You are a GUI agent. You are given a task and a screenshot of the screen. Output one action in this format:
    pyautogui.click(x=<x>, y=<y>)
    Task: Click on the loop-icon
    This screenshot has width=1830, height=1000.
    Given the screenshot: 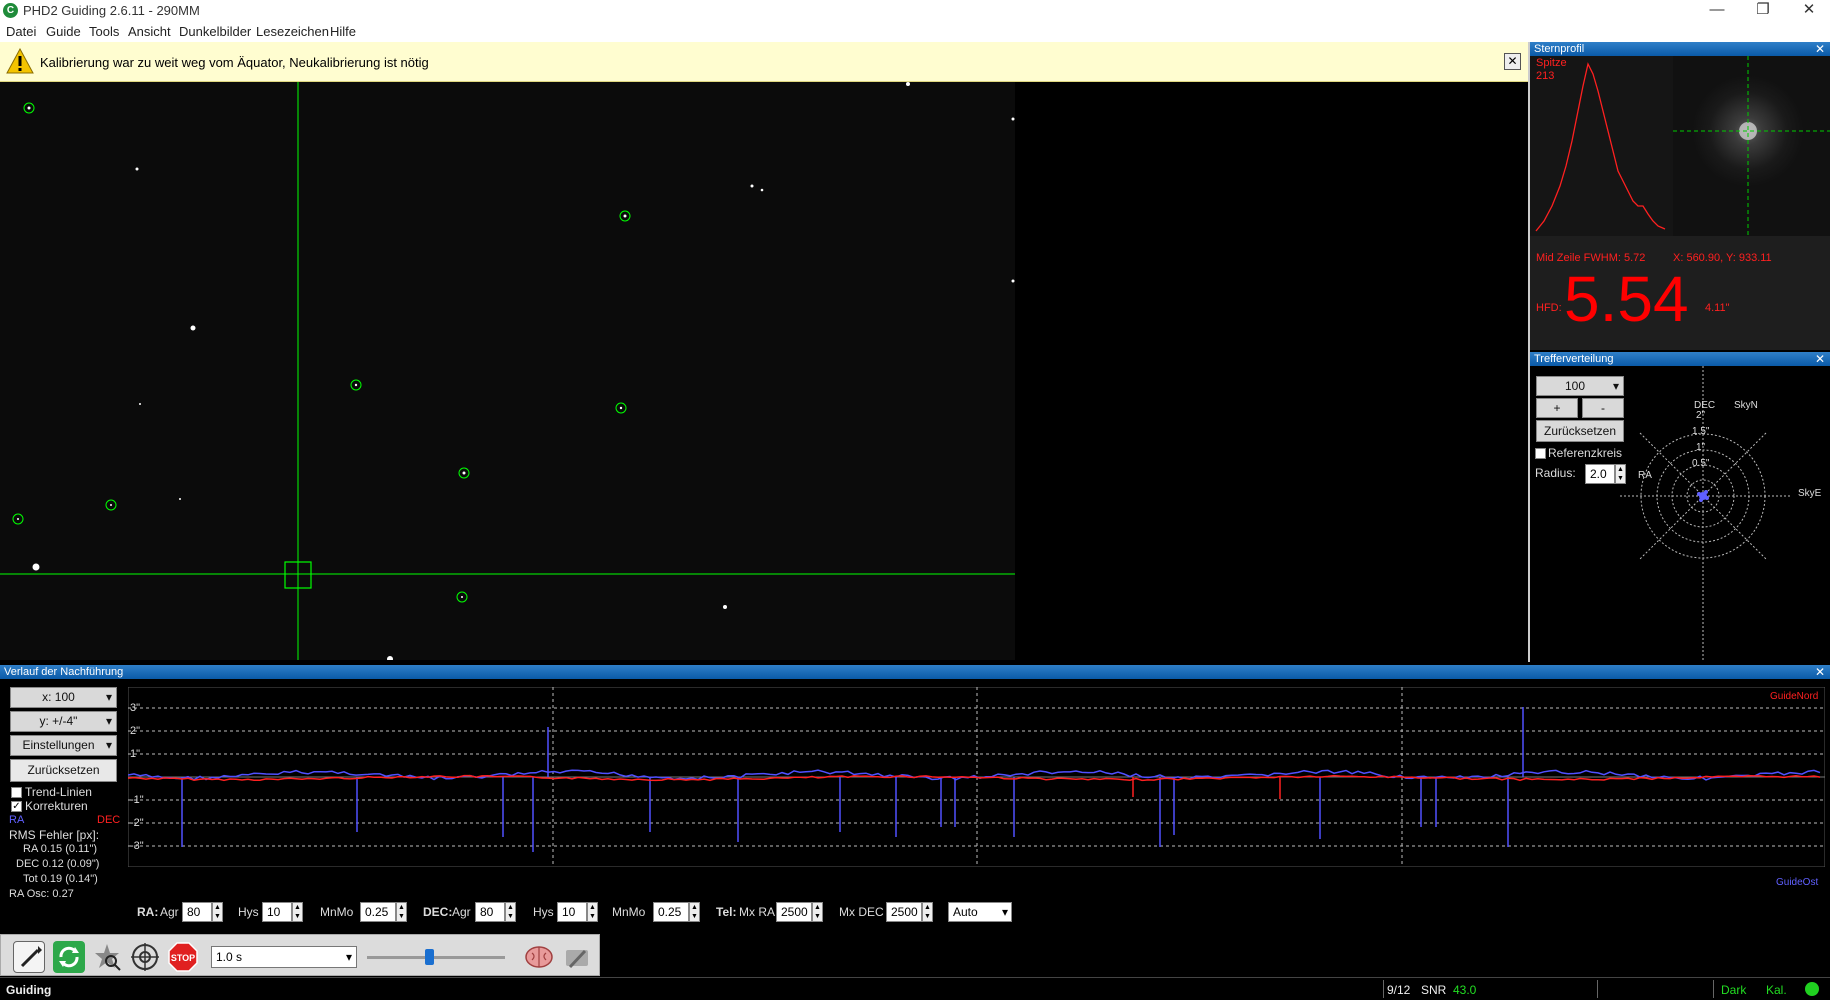 What is the action you would take?
    pyautogui.click(x=69, y=957)
    